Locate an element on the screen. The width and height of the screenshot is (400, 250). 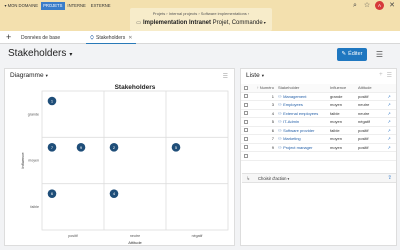
action-select: Choisir d'action▾ is located at coordinates (273, 179).